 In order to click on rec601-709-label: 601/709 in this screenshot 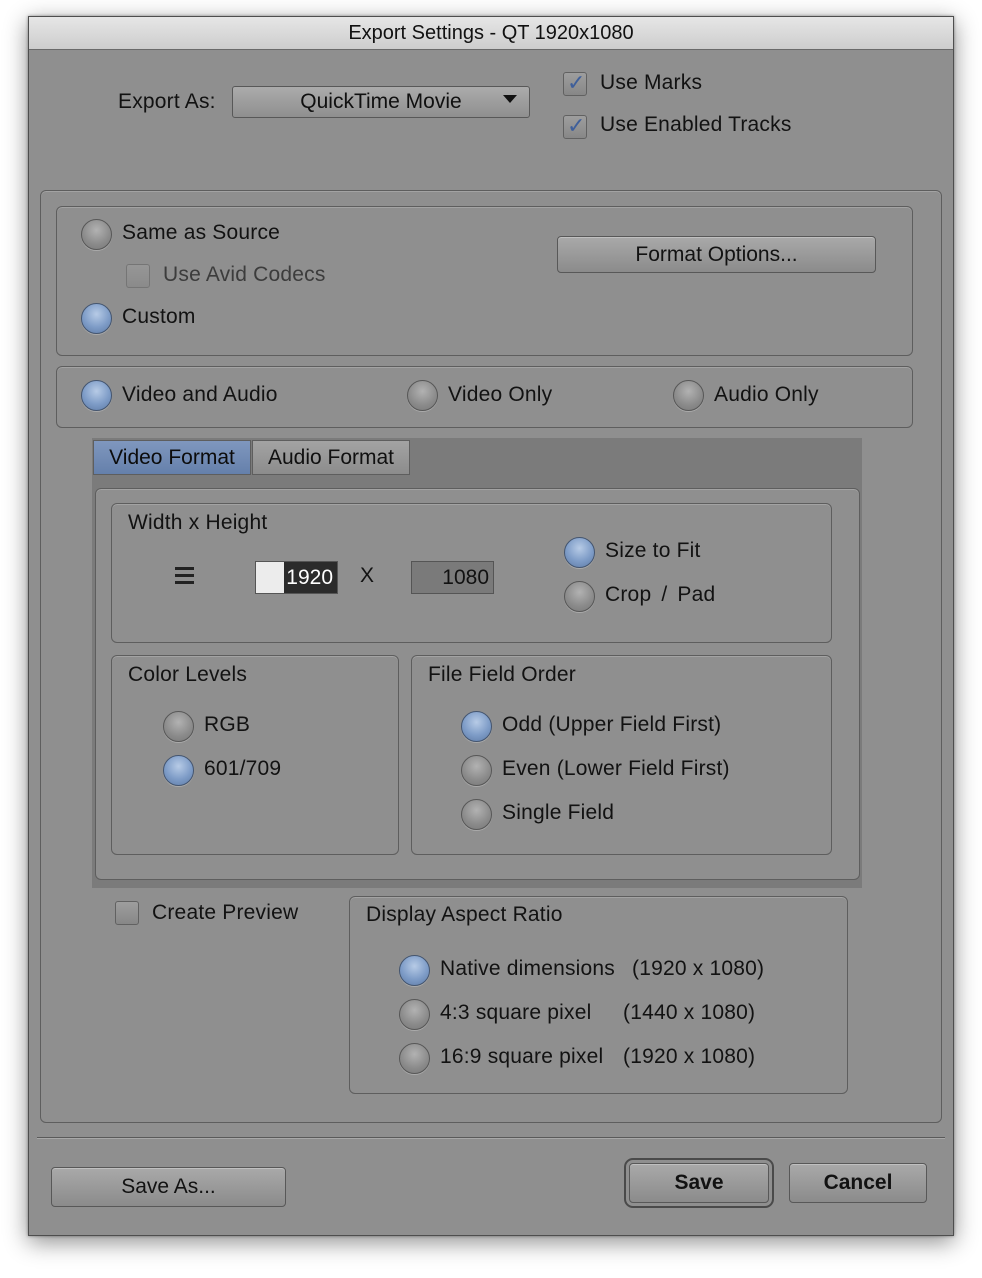, I will do `click(243, 768)`.